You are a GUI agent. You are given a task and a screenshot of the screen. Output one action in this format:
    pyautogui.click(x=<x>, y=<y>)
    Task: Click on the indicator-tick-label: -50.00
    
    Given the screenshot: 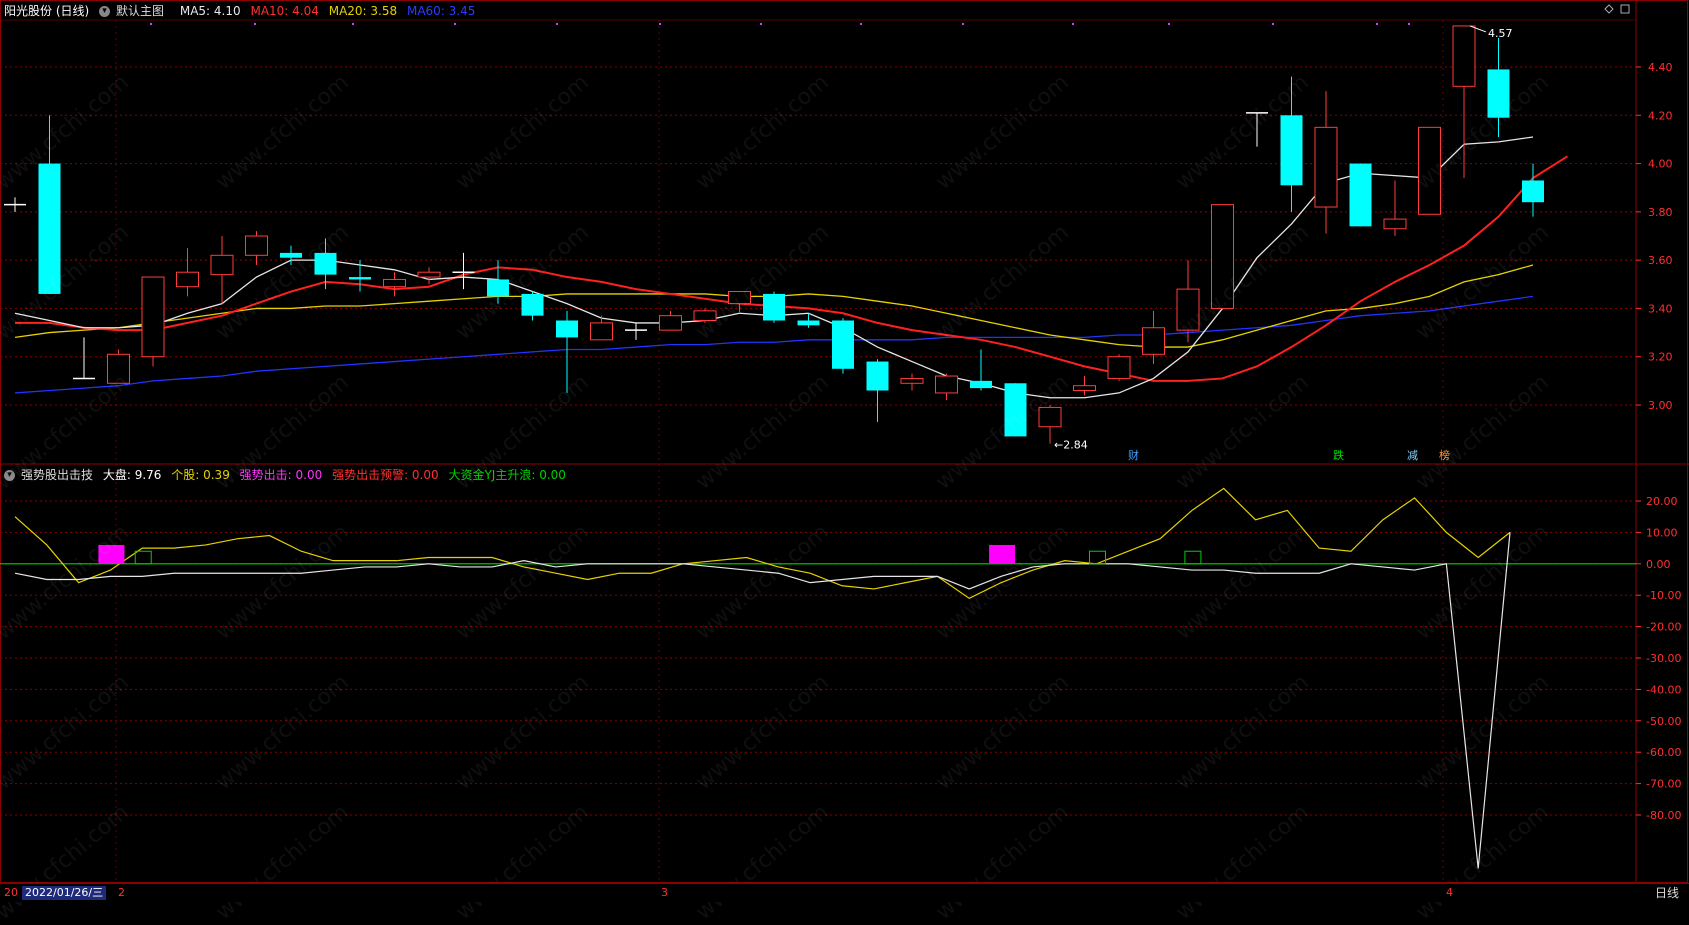 What is the action you would take?
    pyautogui.click(x=1663, y=721)
    